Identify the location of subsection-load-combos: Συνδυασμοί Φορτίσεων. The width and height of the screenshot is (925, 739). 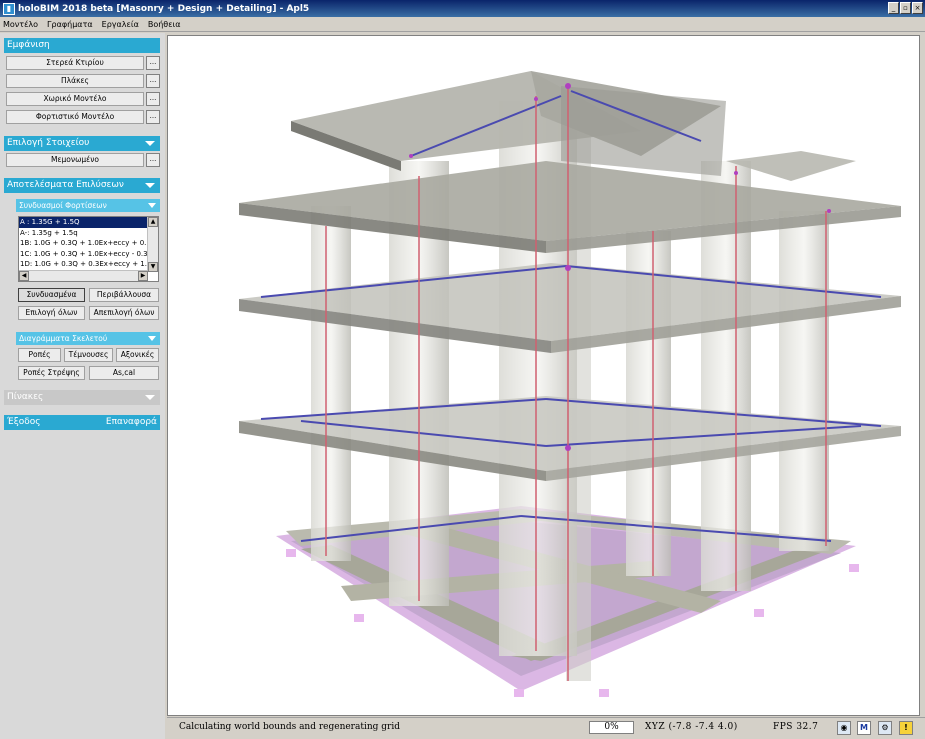
(88, 205).